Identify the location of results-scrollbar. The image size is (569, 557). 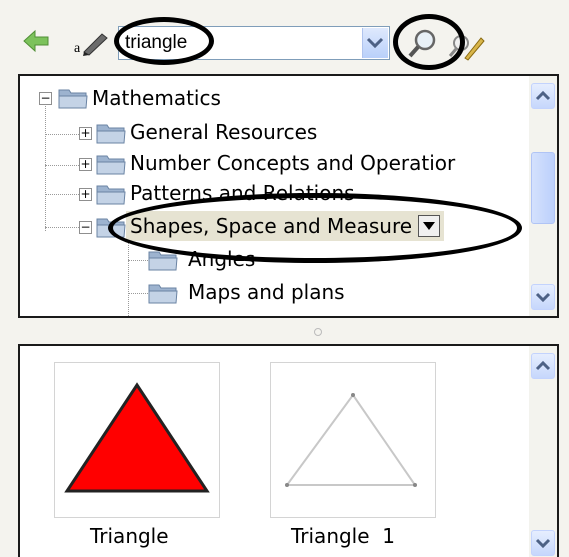
(543, 451).